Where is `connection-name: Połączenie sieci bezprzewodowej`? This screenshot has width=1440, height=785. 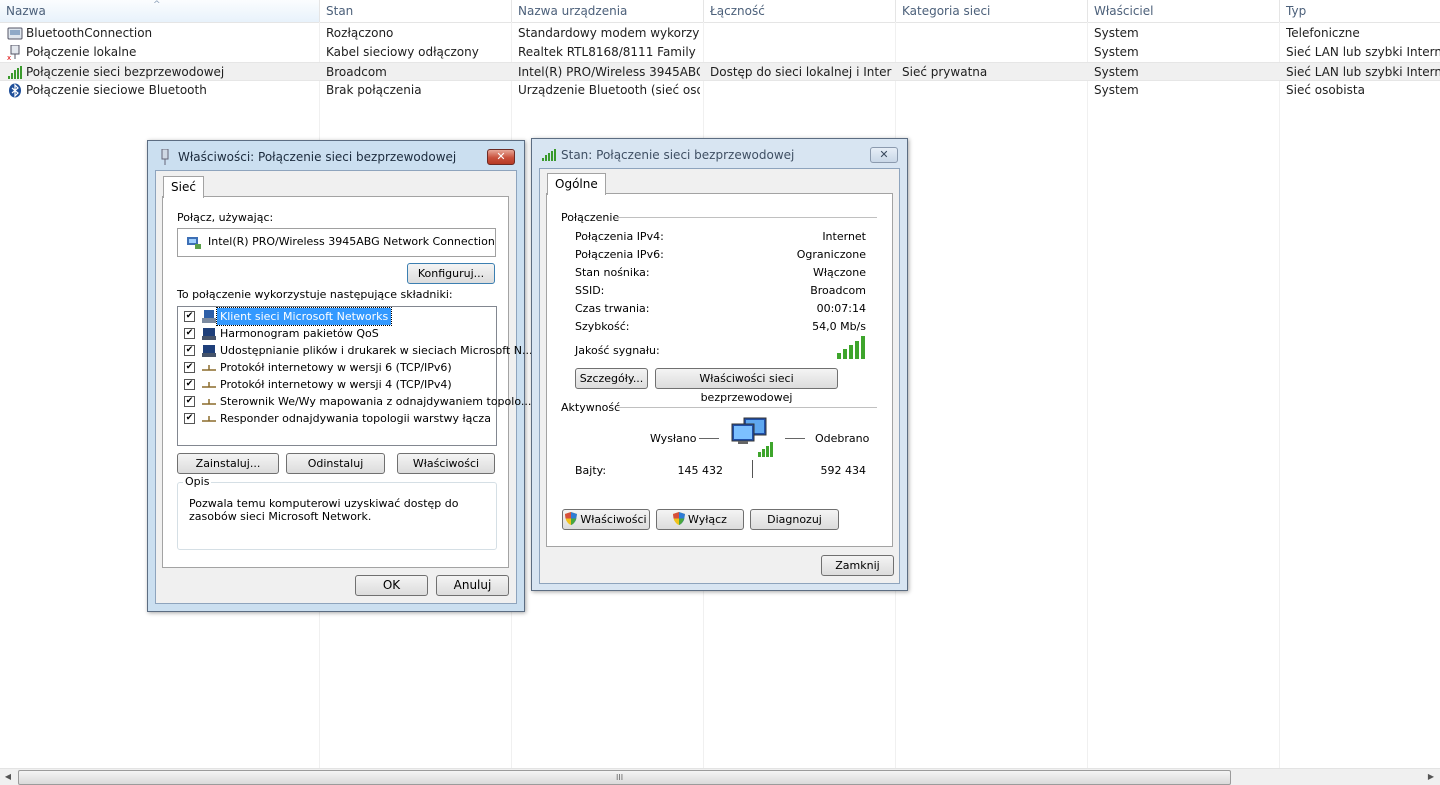
connection-name: Połączenie sieci bezprzewodowej is located at coordinates (125, 72).